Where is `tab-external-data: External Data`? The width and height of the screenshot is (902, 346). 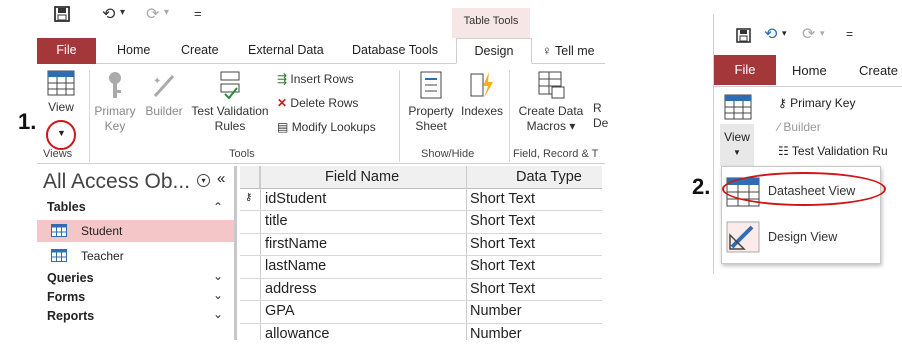
tab-external-data: External Data is located at coordinates (286, 51).